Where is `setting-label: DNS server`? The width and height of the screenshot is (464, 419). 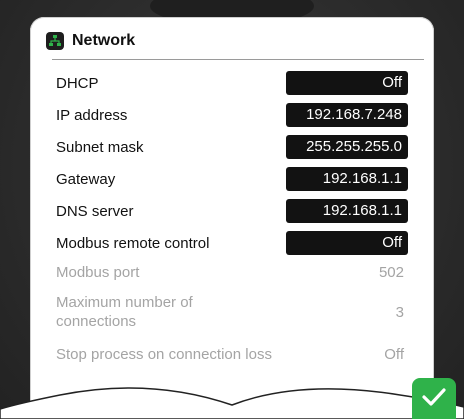 setting-label: DNS server is located at coordinates (95, 211).